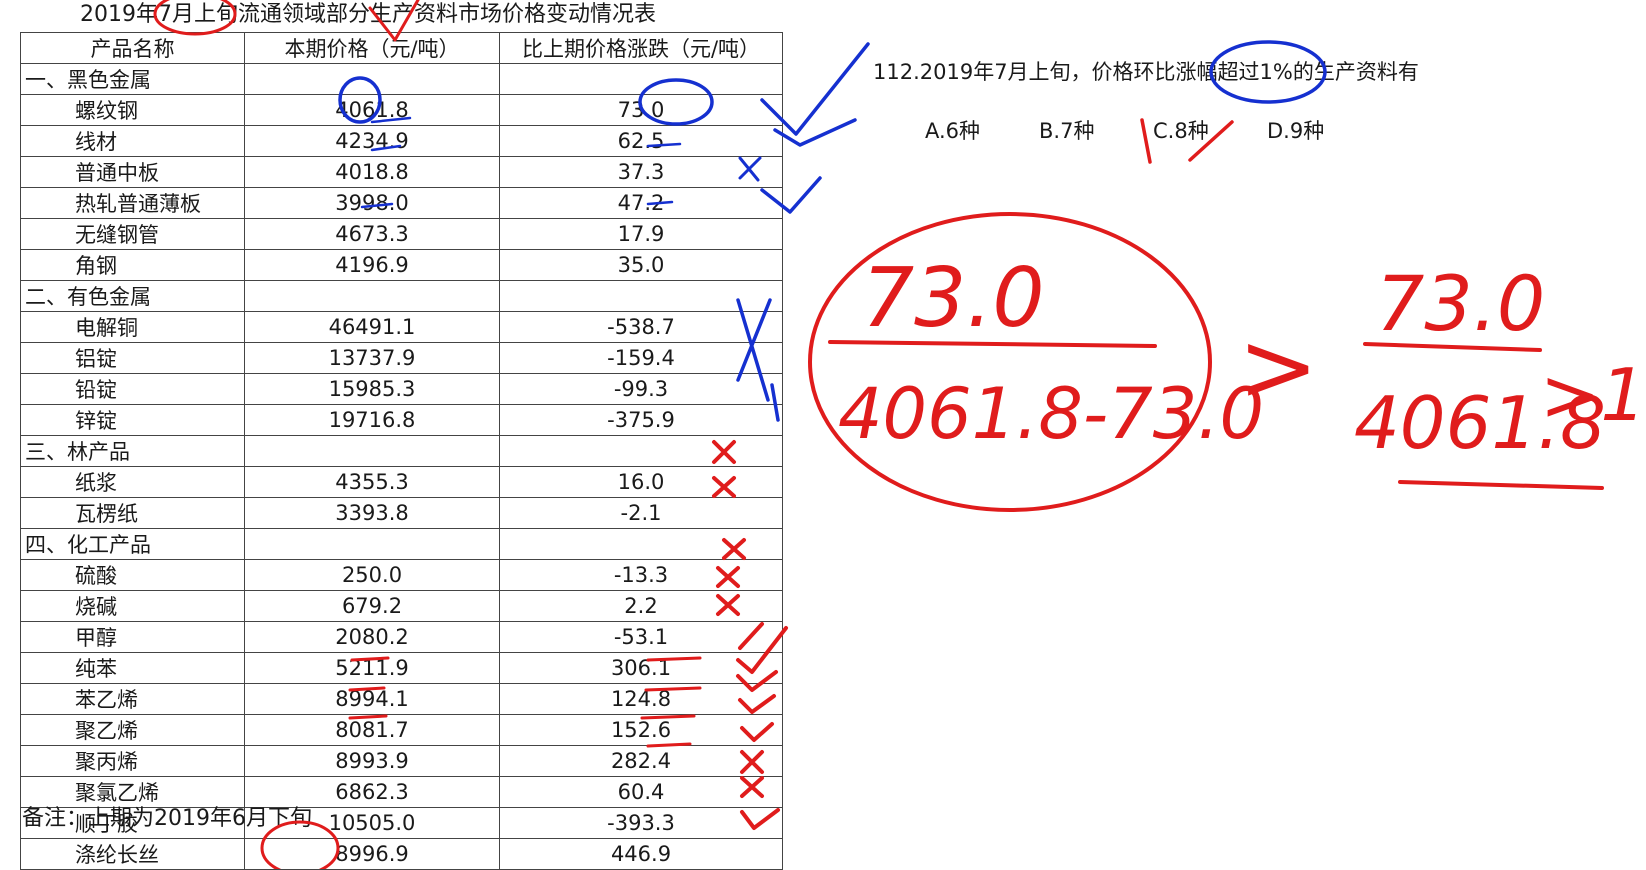  I want to click on table-row: 铅锭 15985.3 -99.3, so click(401, 389).